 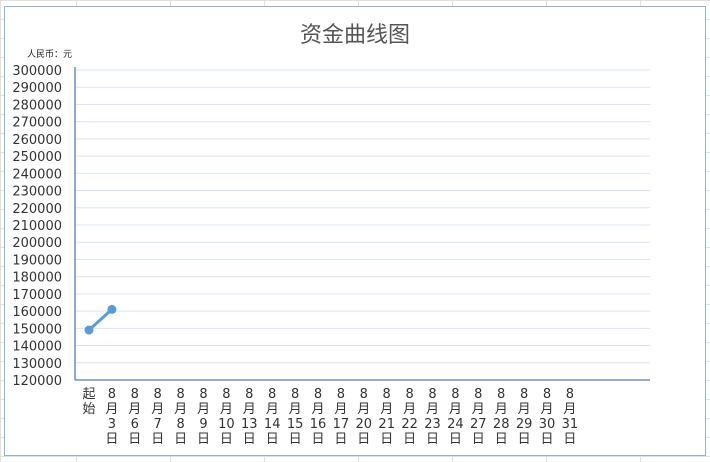 What do you see at coordinates (37, 364) in the screenshot?
I see `y-tick-label: 130000` at bounding box center [37, 364].